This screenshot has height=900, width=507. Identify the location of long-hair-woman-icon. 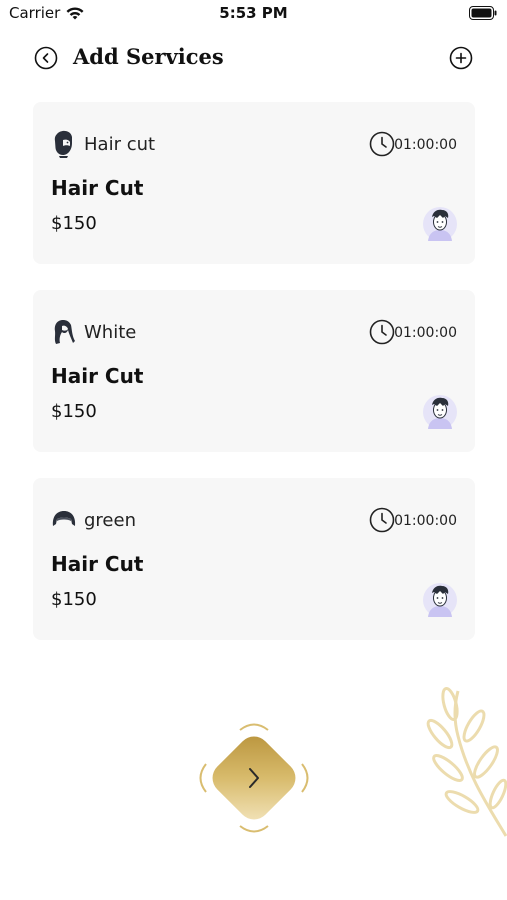
(64, 332).